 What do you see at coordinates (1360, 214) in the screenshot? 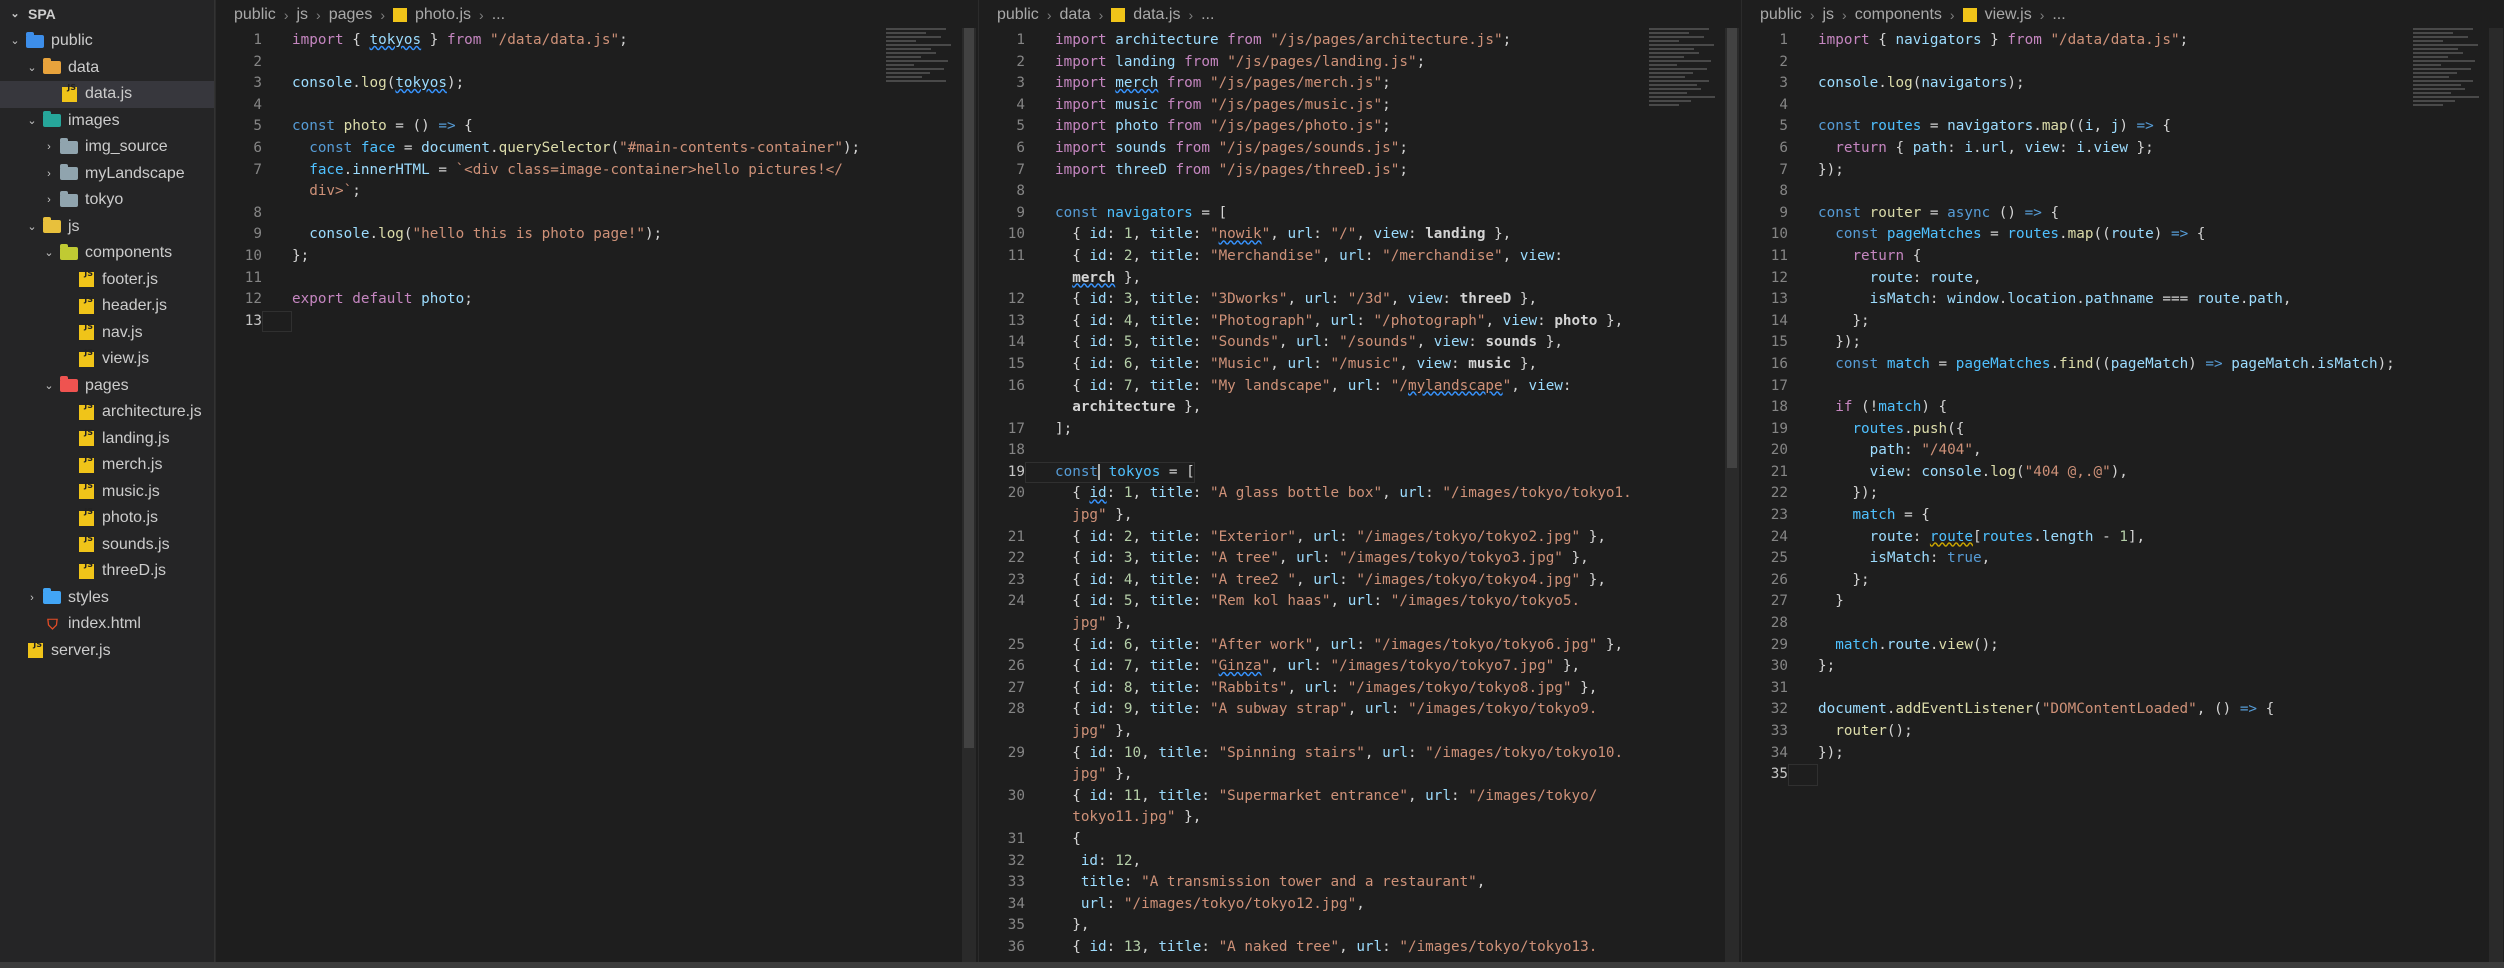
I see `code-line: 9 const navigators = [` at bounding box center [1360, 214].